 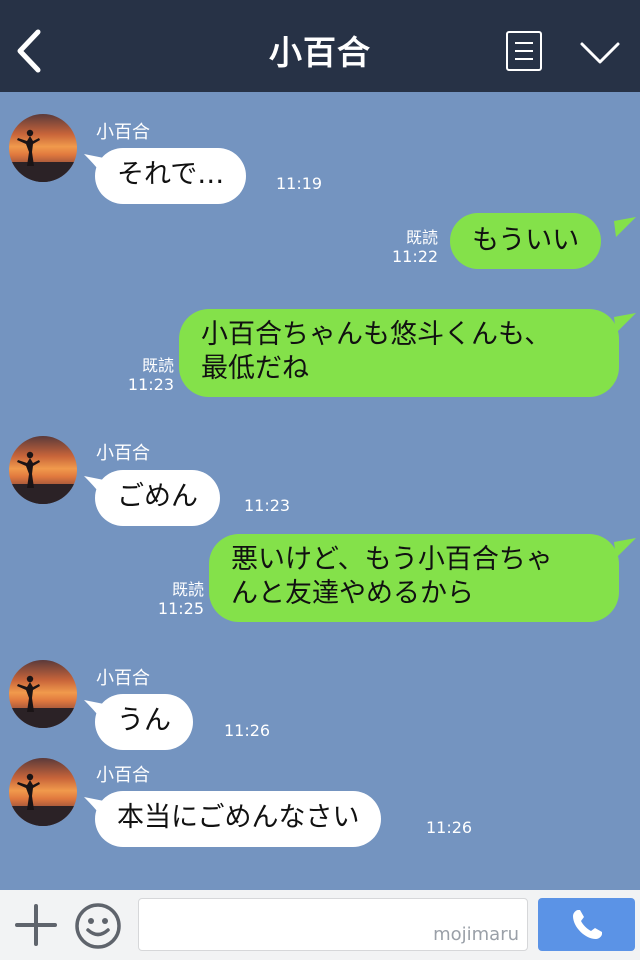 What do you see at coordinates (98, 926) in the screenshot?
I see `emoji-icon` at bounding box center [98, 926].